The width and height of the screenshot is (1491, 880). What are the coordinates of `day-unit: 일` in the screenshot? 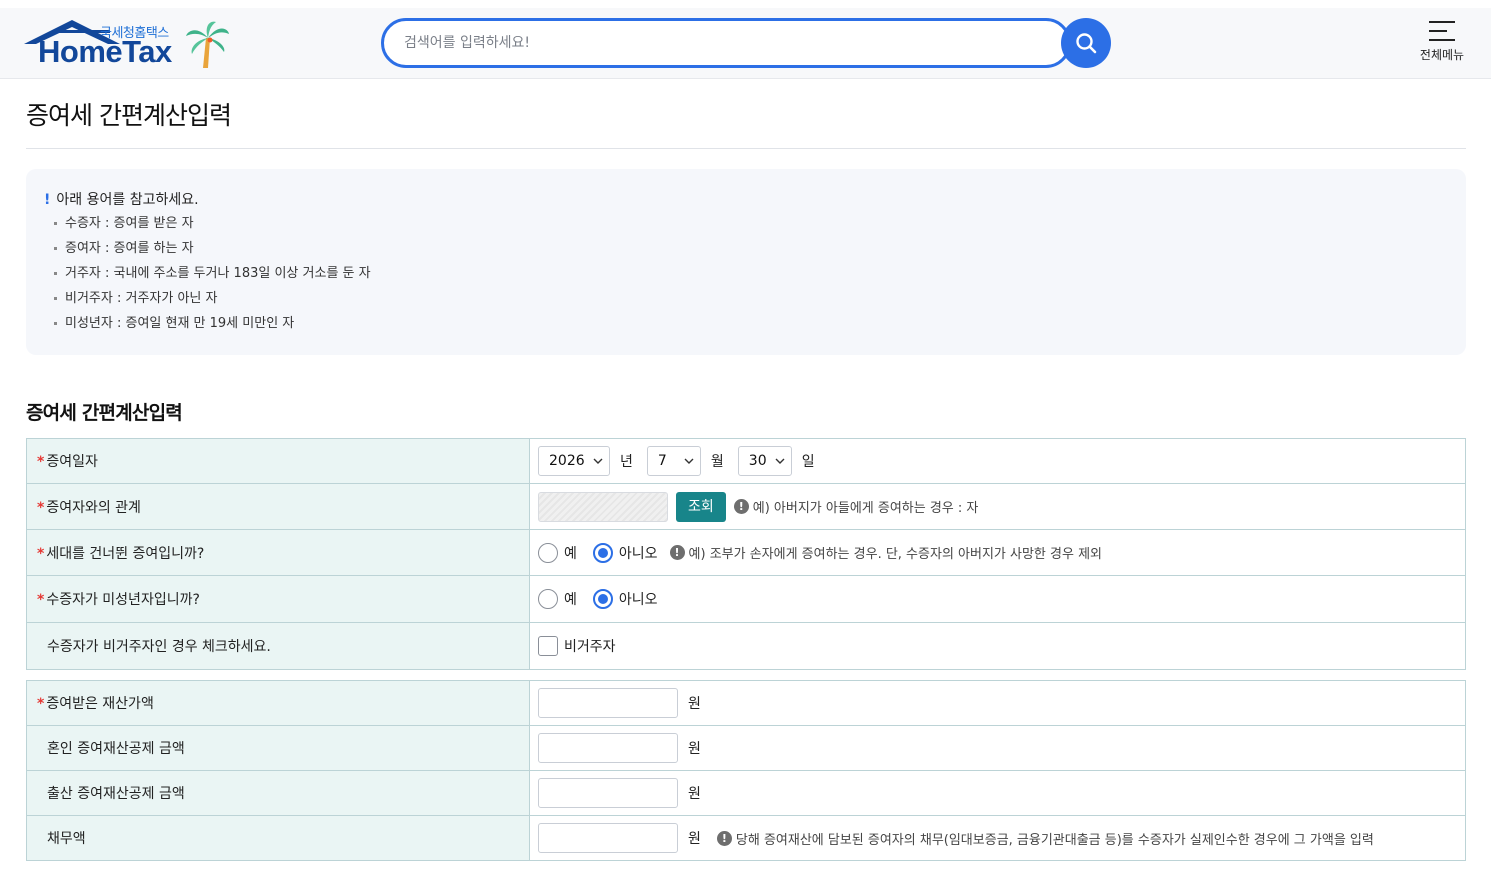 It's located at (808, 462).